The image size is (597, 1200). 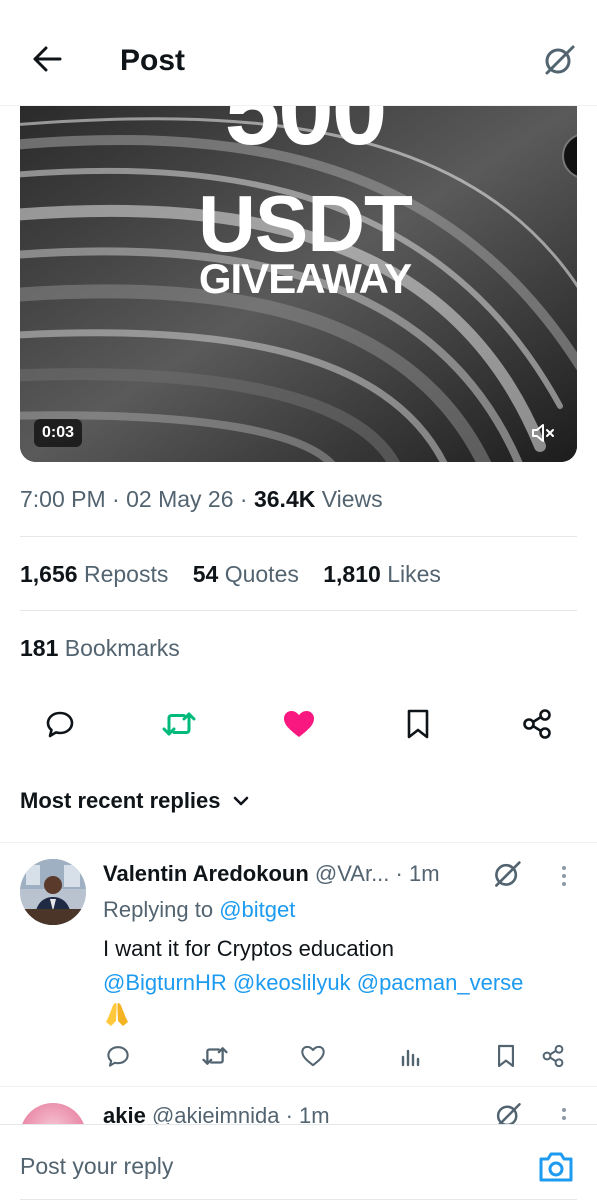 I want to click on bookmarks-label: Bookmarks, so click(x=122, y=648).